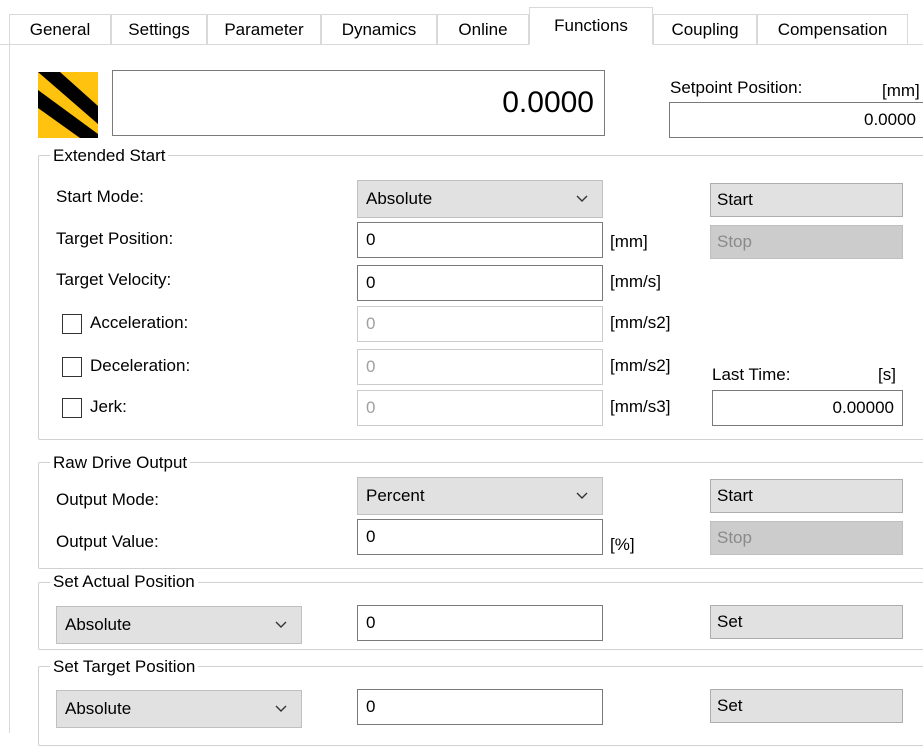 This screenshot has height=746, width=923. I want to click on tab-compensation: Compensation, so click(832, 29).